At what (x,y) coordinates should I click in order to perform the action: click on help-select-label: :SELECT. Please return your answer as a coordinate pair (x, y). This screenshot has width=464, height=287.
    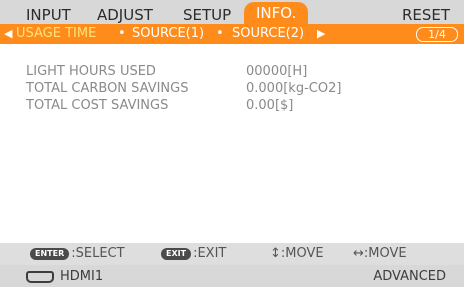
    Looking at the image, I should click on (98, 253).